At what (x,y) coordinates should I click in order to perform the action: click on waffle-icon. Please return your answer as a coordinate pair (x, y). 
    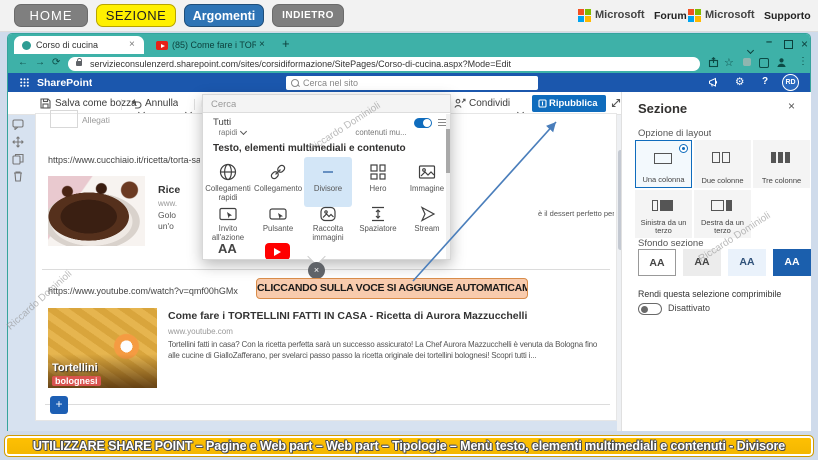
    Looking at the image, I should click on (24, 82).